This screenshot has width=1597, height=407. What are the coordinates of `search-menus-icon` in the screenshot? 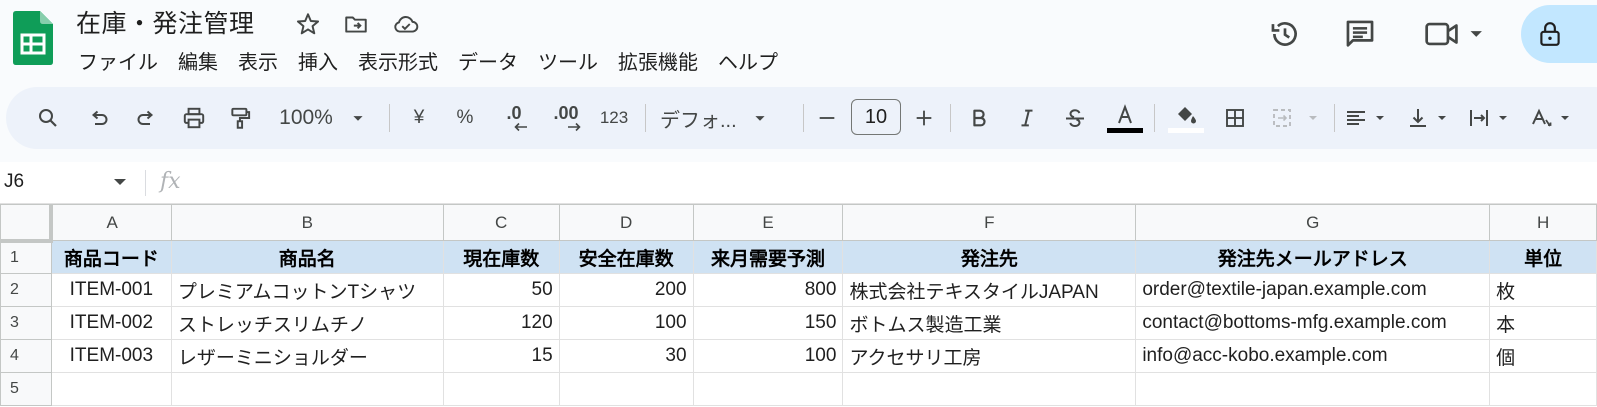 It's located at (48, 118).